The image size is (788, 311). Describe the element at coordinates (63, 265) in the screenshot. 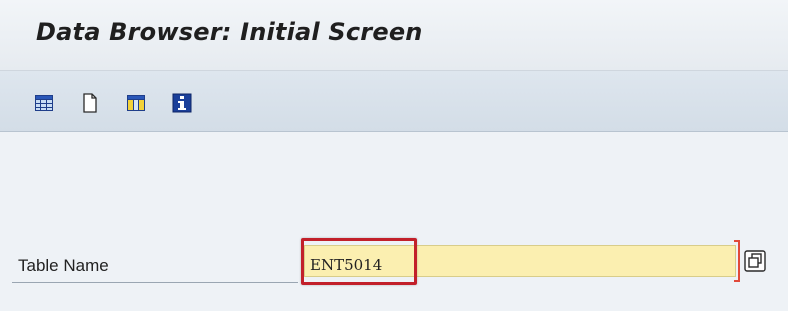

I see `table-name-label: Table Name` at that location.